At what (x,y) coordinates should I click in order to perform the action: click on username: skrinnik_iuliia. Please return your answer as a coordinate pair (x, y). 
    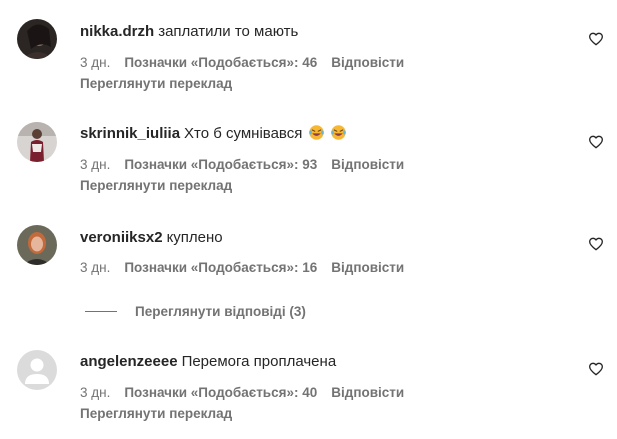
    Looking at the image, I should click on (130, 133).